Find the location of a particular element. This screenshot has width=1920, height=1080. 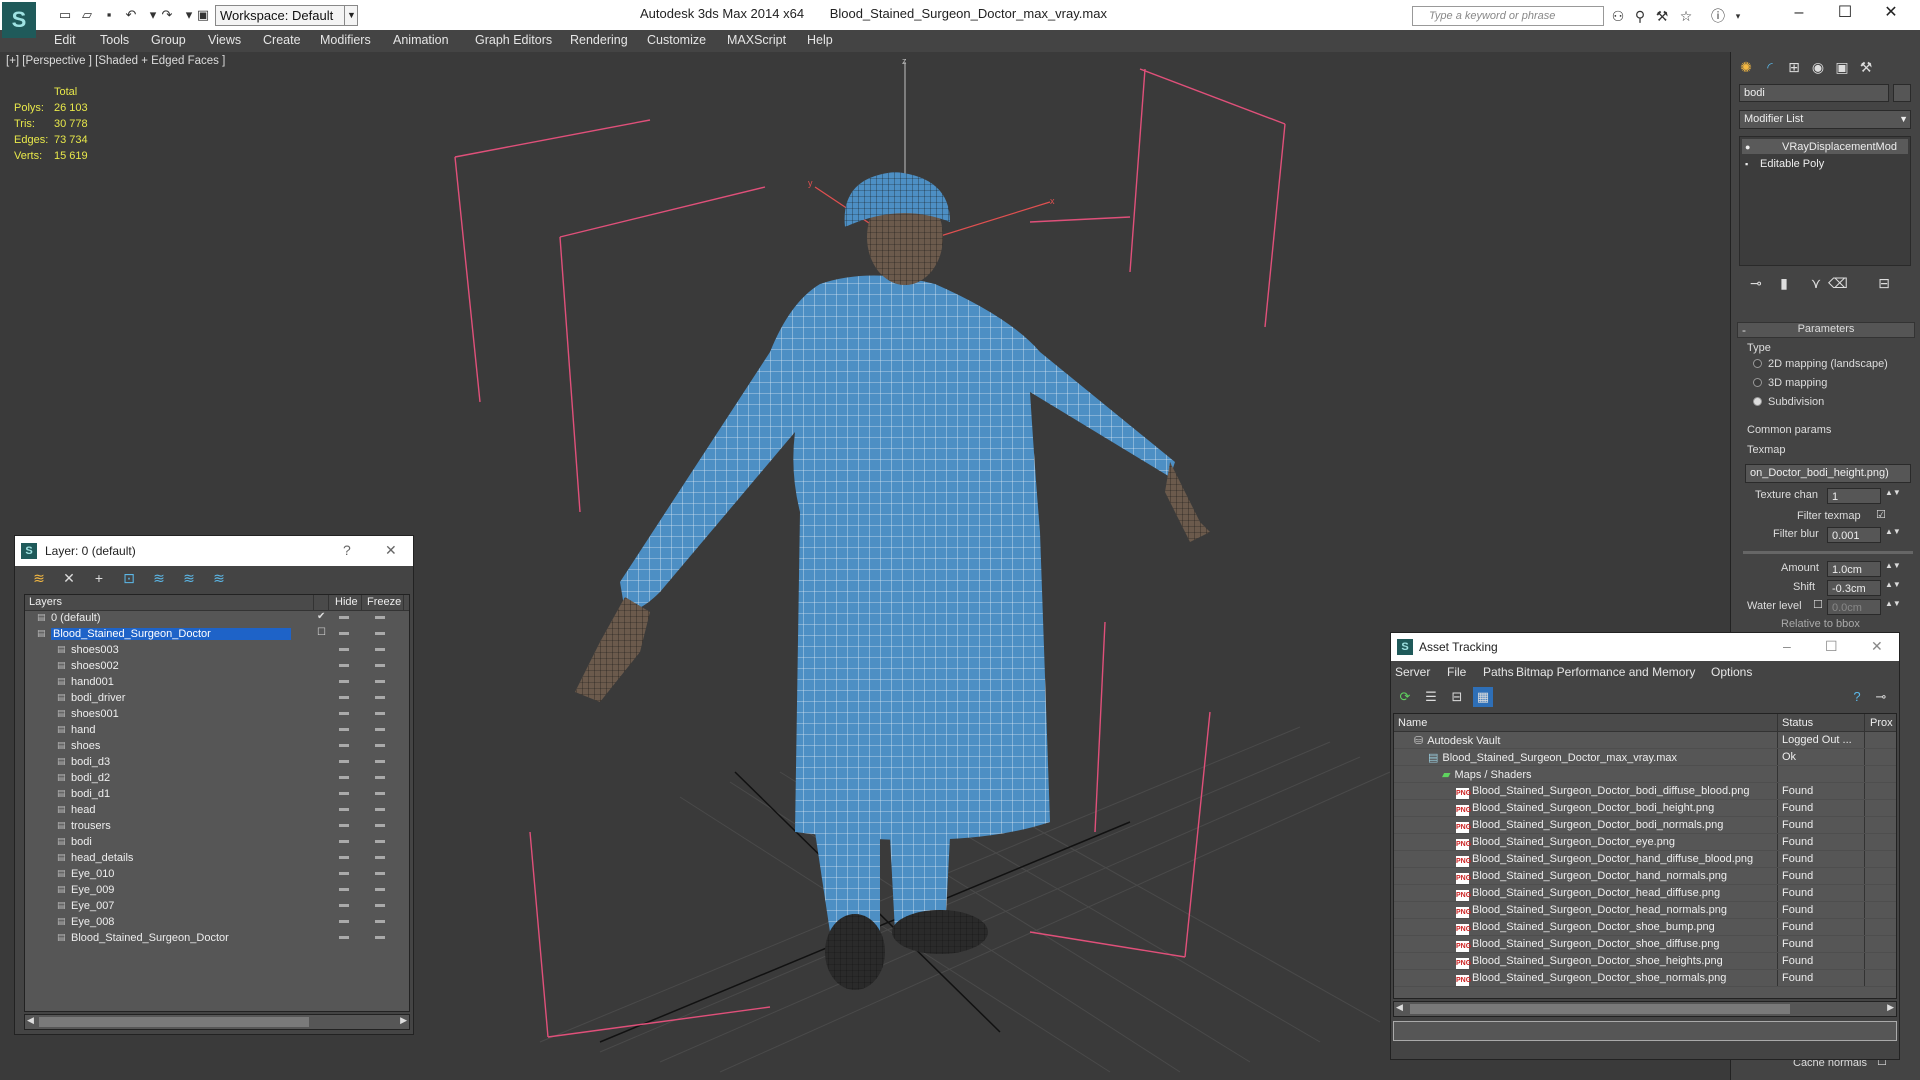

layer-row: ▤ bodi_d2 ▬ ▬ is located at coordinates (217, 779).